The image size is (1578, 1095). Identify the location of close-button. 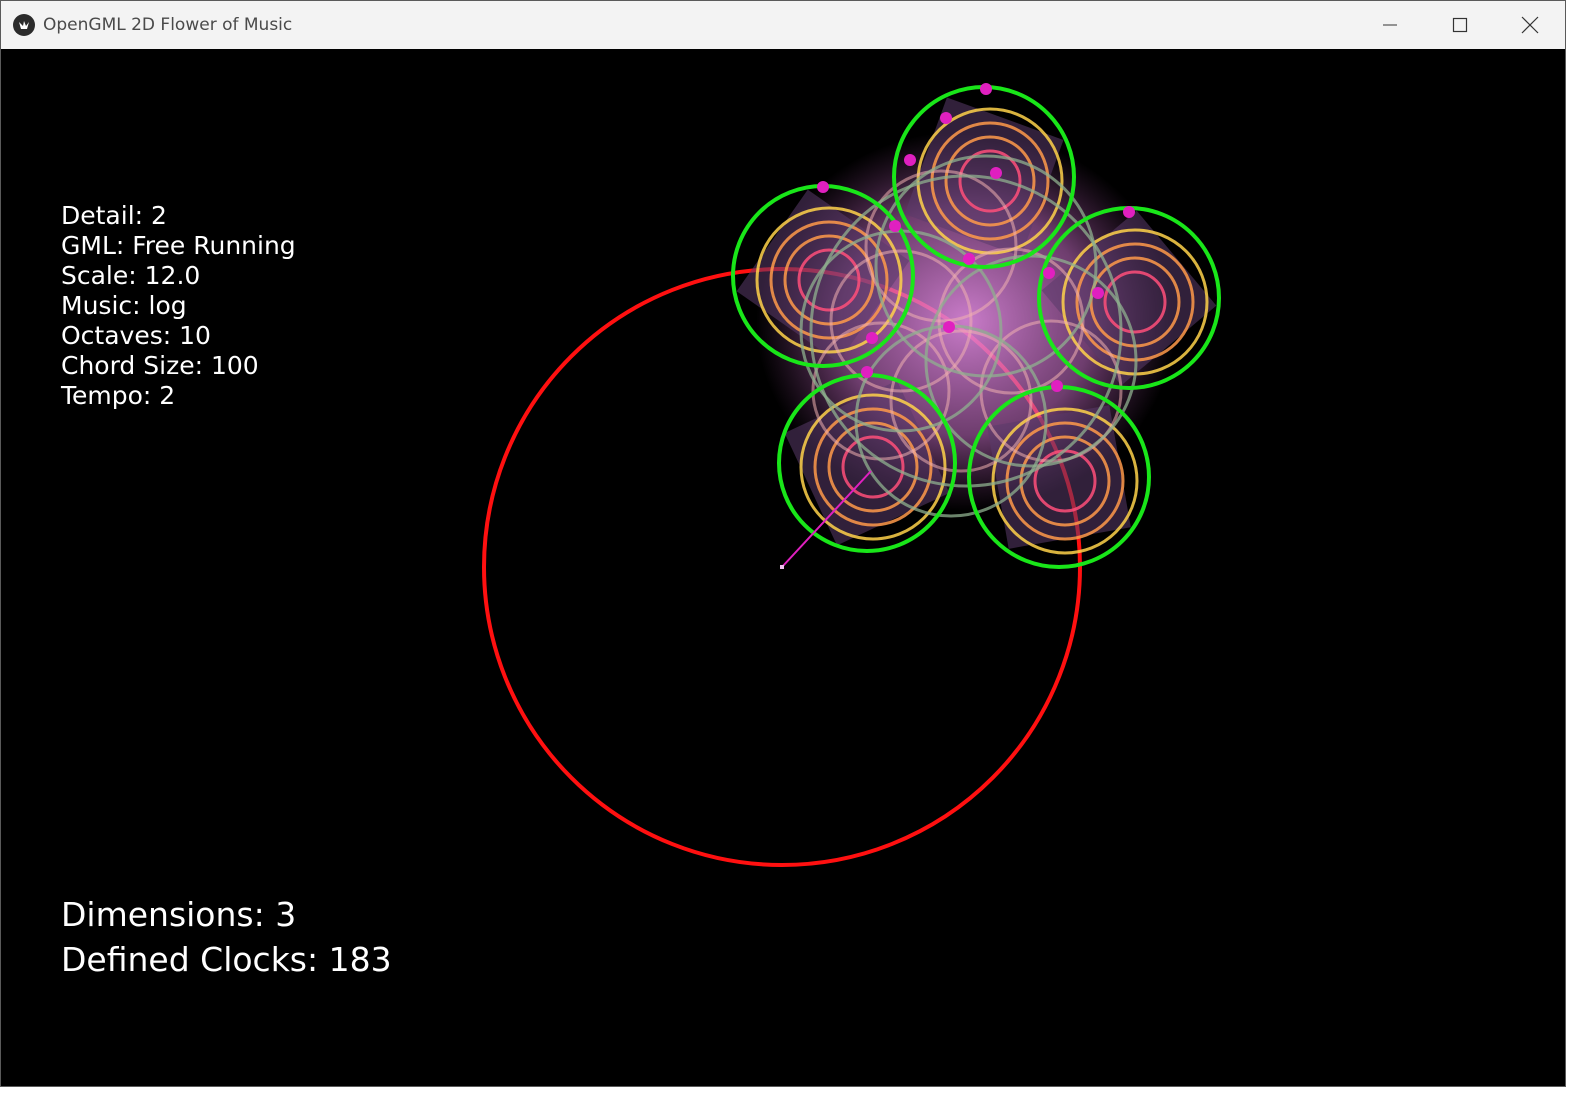
(1530, 25).